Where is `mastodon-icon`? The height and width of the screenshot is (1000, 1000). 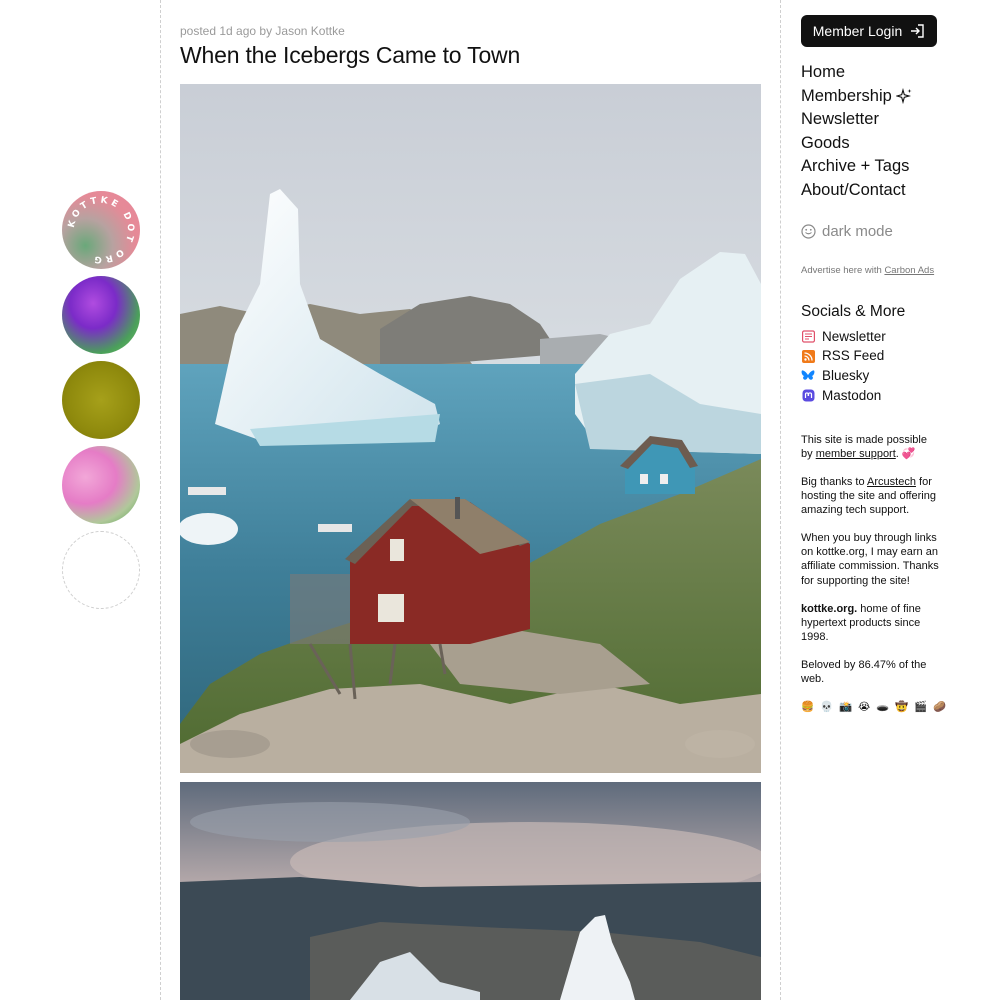 mastodon-icon is located at coordinates (808, 396).